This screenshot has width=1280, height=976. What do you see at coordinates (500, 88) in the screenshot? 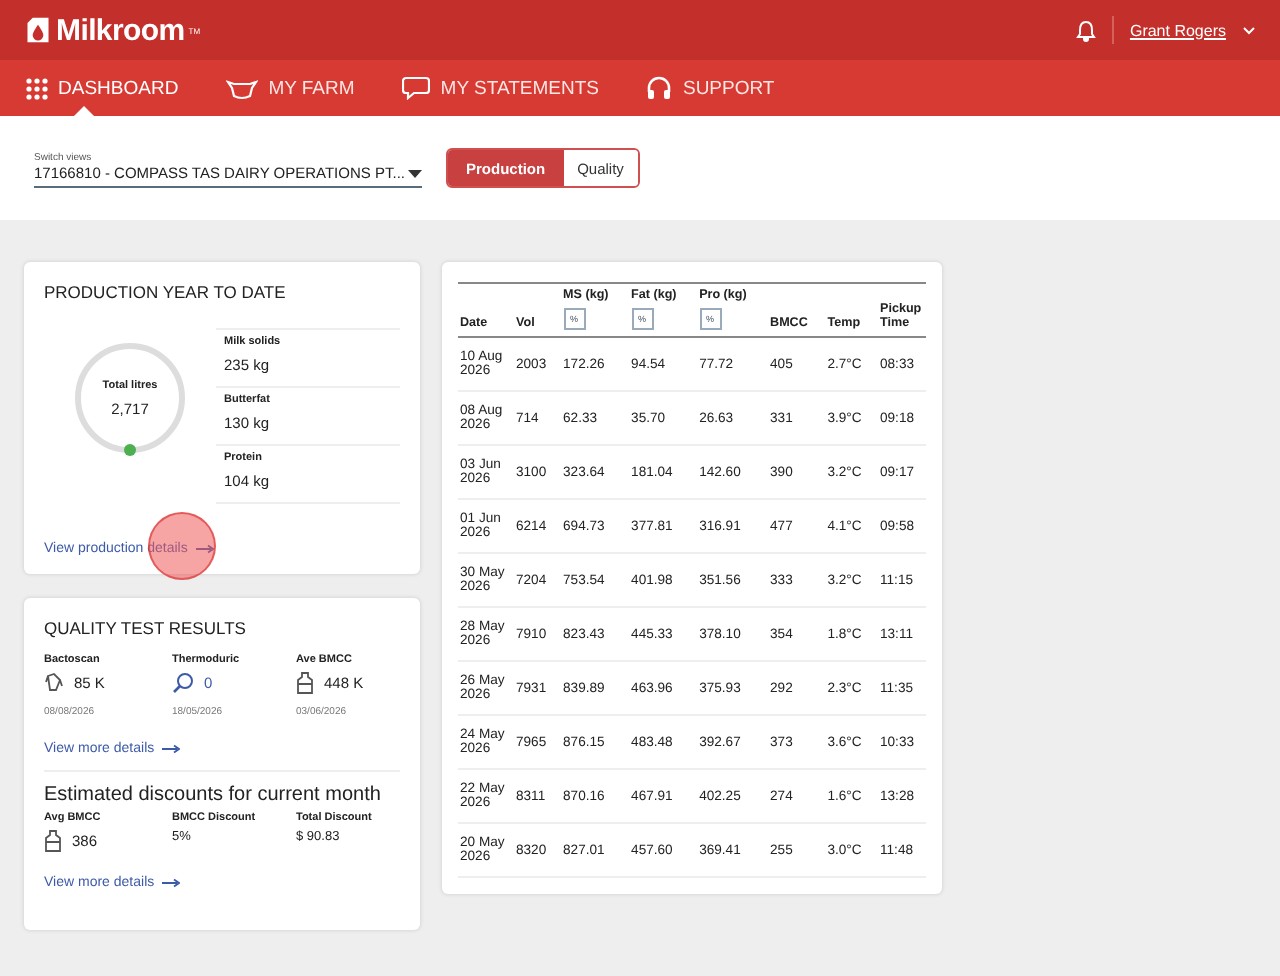
I see `nav-tab: MY STATEMENTS` at bounding box center [500, 88].